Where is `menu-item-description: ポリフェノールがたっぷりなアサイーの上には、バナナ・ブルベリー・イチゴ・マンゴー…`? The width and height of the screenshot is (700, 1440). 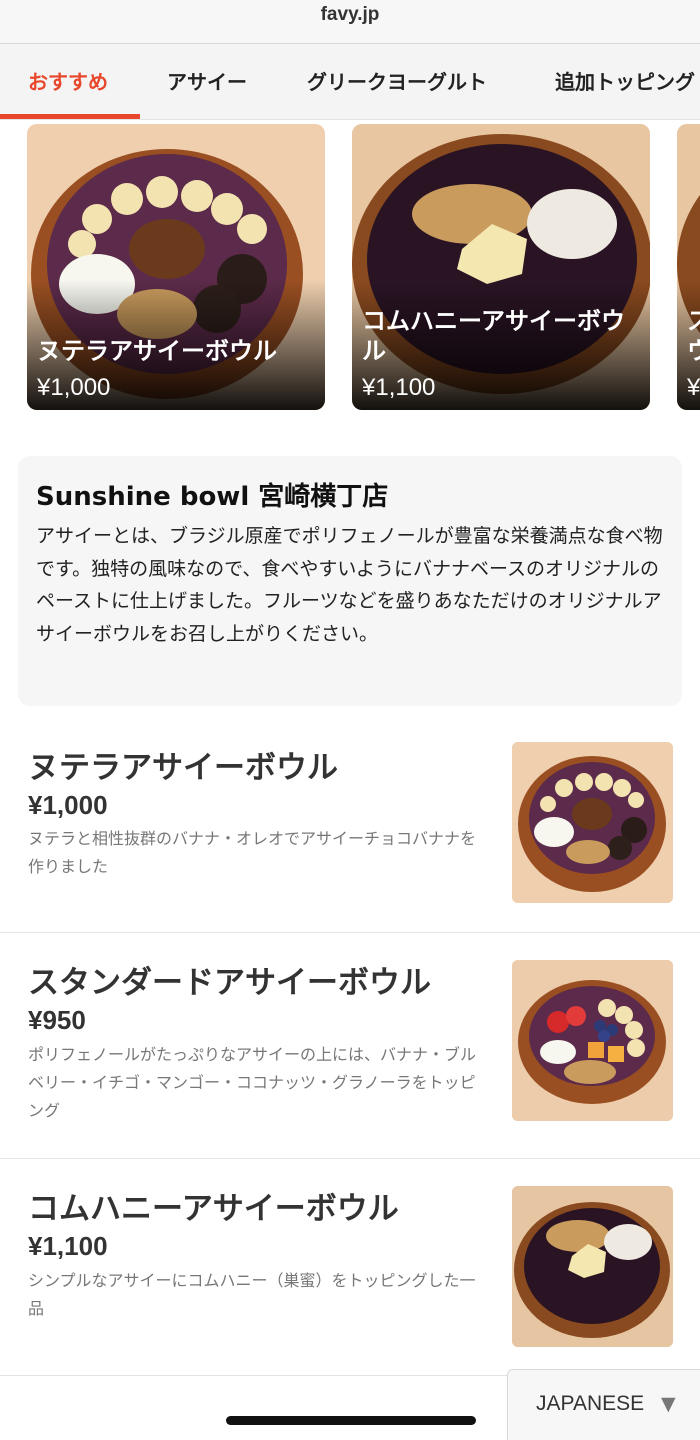 menu-item-description: ポリフェノールがたっぷりなアサイーの上には、バナナ・ブルベリー・イチゴ・マンゴー… is located at coordinates (252, 1082).